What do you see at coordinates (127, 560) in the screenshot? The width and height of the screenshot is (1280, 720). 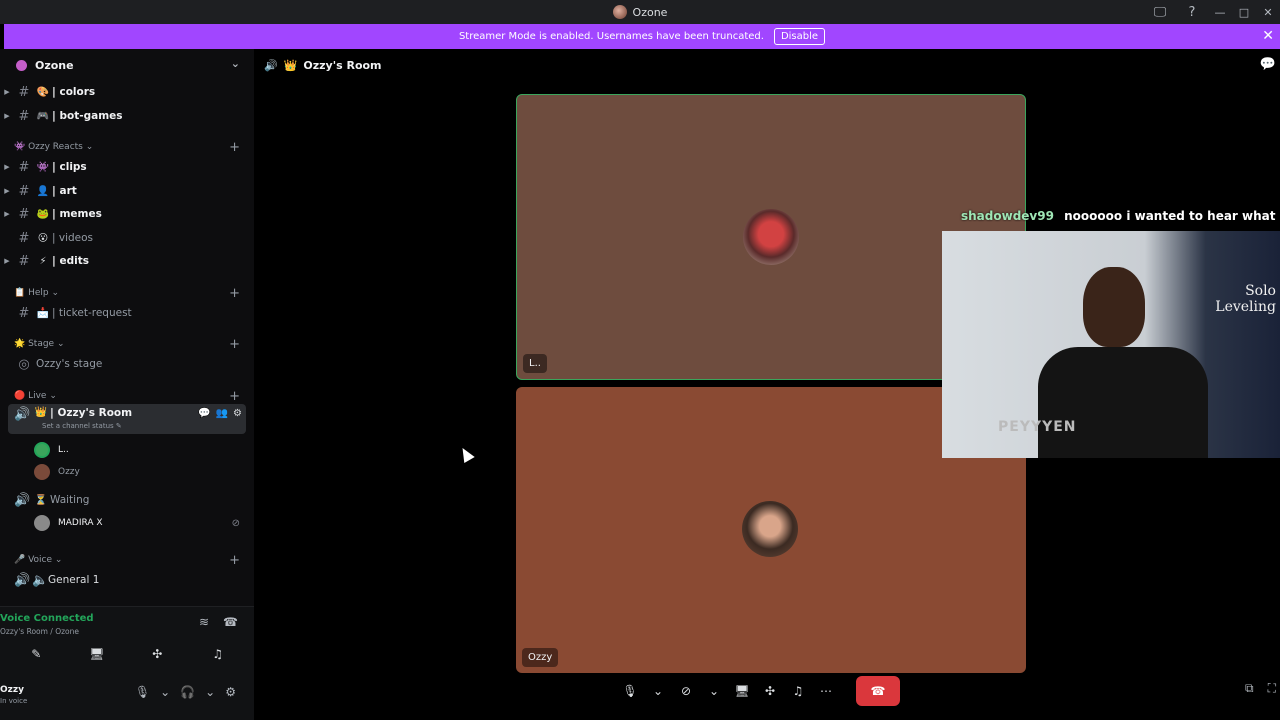 I see `category-voice: 🎤 Voice ⌄ +` at bounding box center [127, 560].